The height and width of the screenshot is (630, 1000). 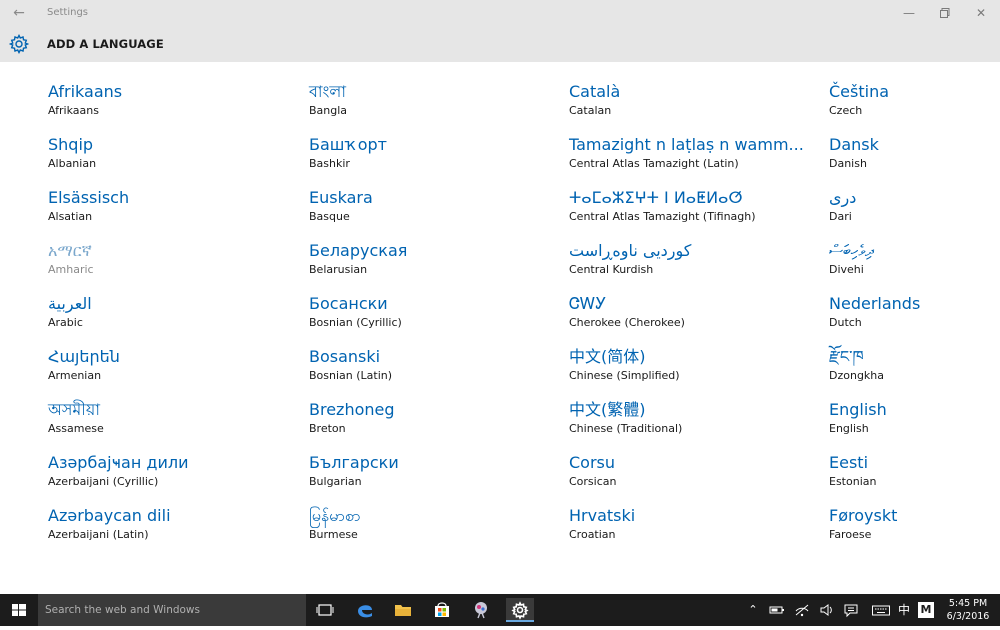 I want to click on language-native-name: Dansk, so click(x=854, y=144).